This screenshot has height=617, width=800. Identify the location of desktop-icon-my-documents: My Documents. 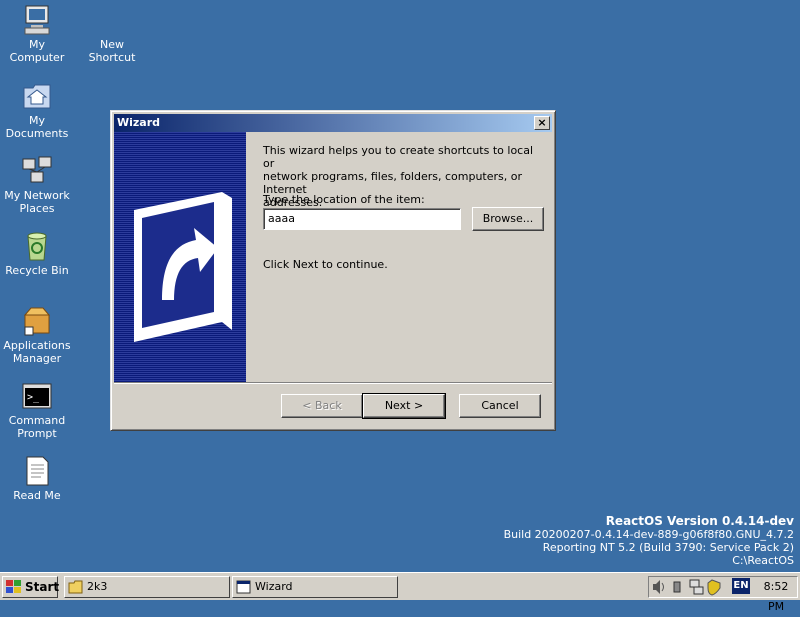
(37, 110).